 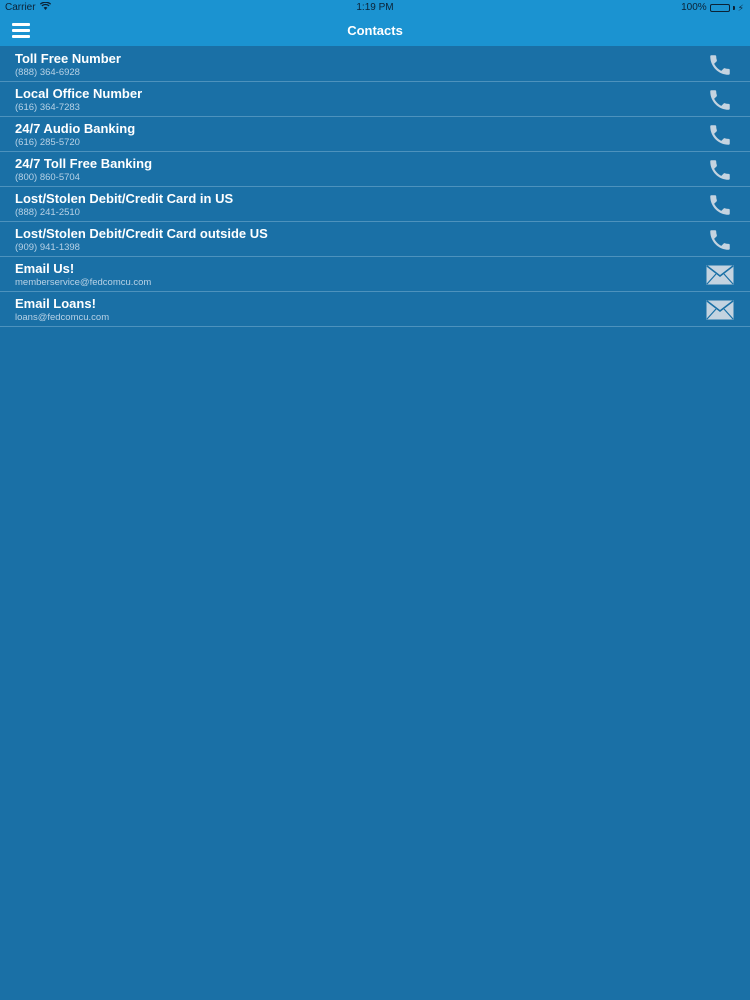 I want to click on contact-title: 24/7 Audio Banking, so click(x=75, y=128).